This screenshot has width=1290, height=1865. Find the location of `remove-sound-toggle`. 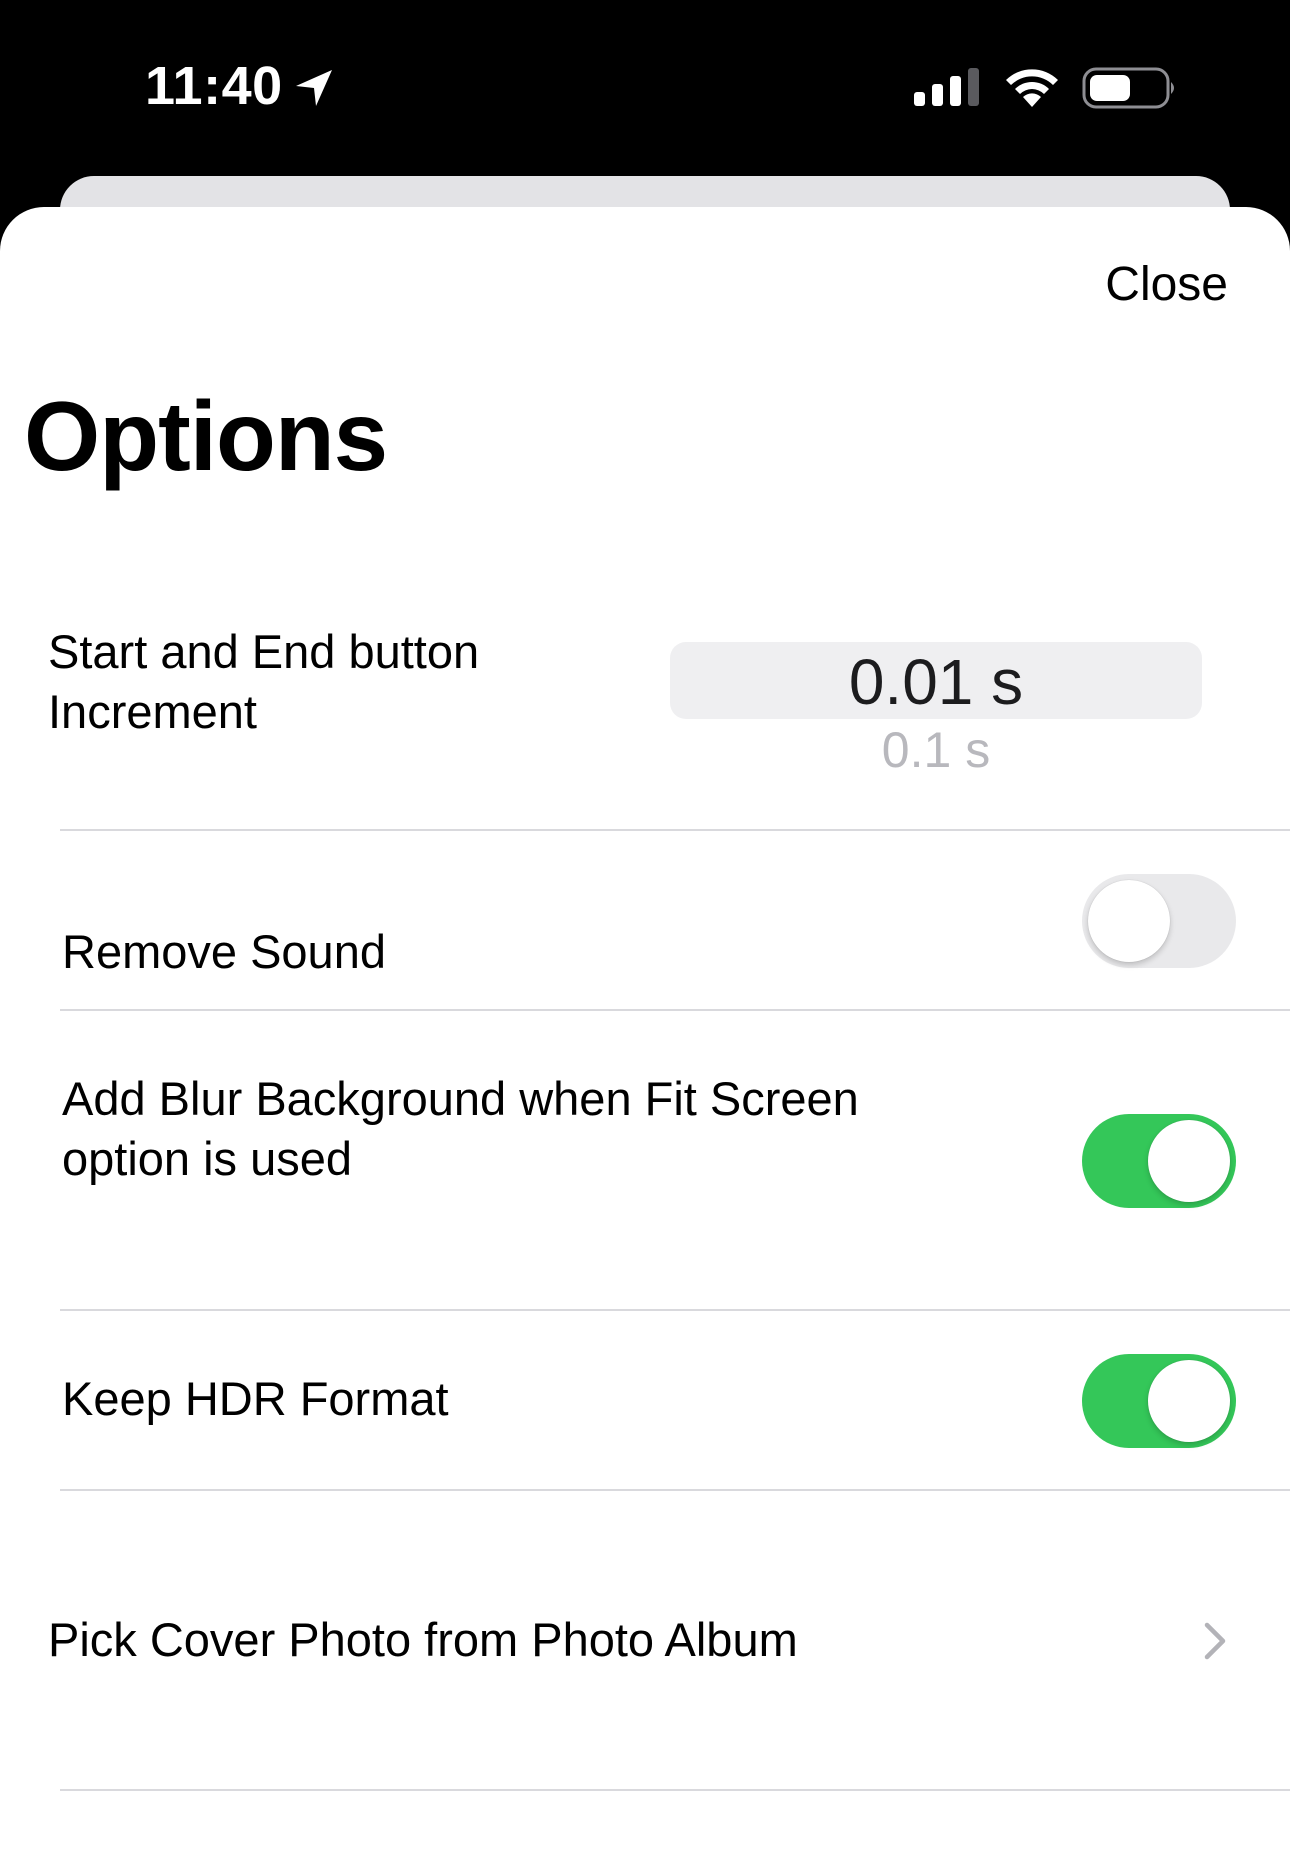

remove-sound-toggle is located at coordinates (1159, 921).